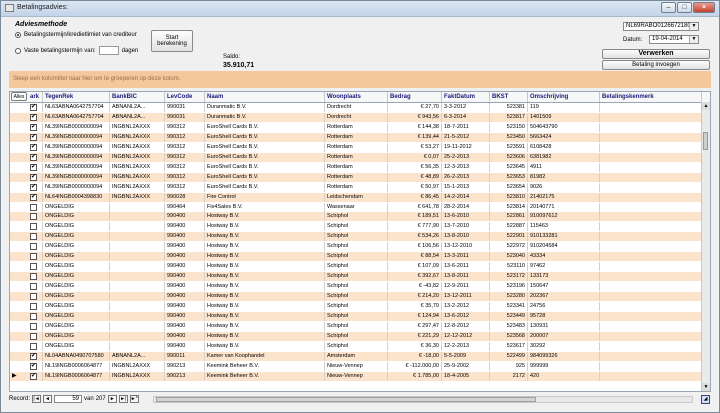  What do you see at coordinates (509, 177) in the screenshot?
I see `cell-bkst: 523653` at bounding box center [509, 177].